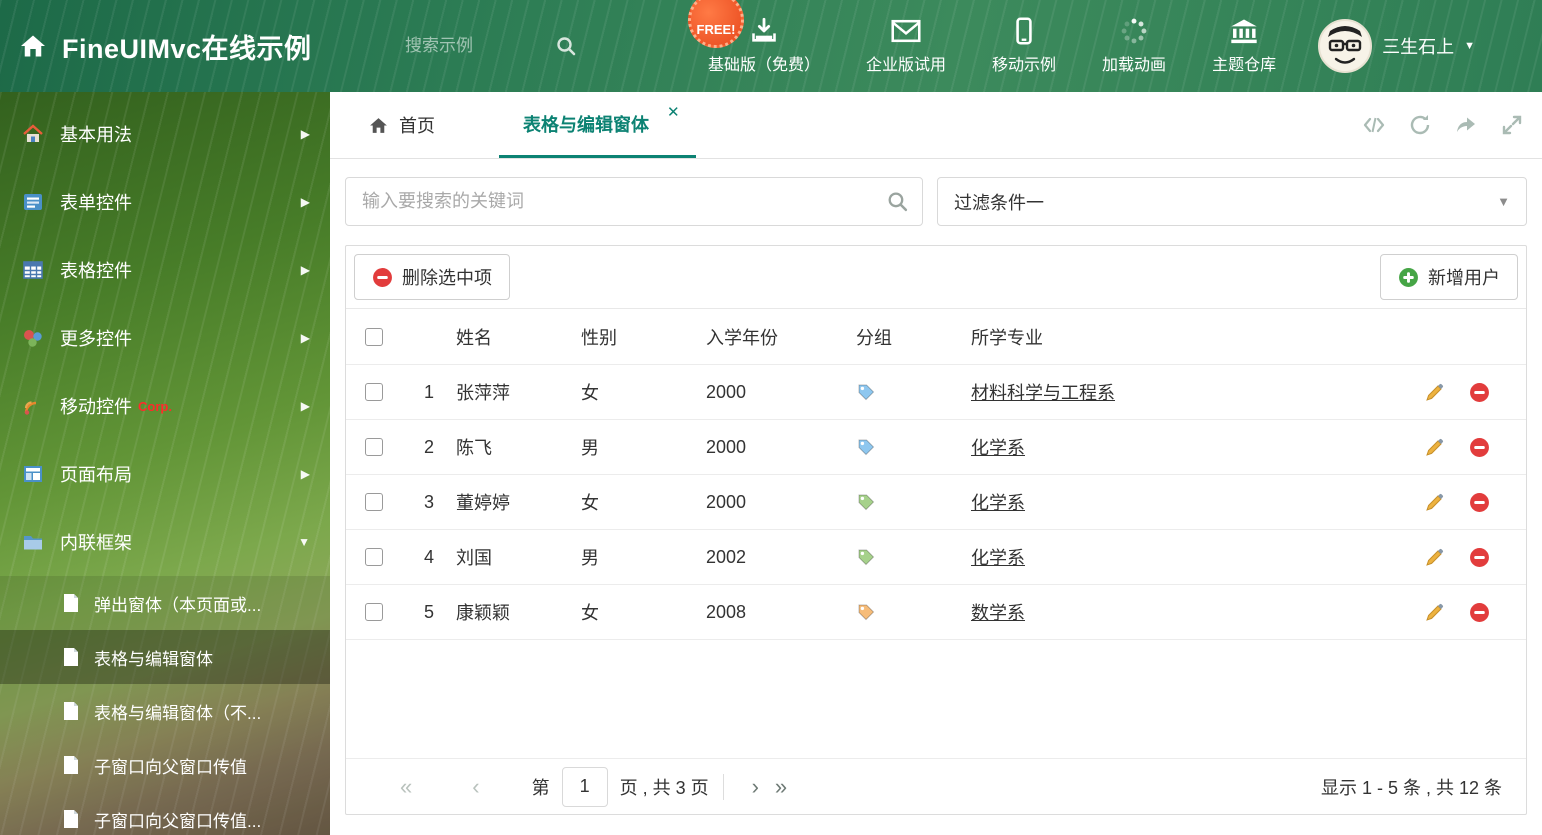 The image size is (1542, 835). Describe the element at coordinates (1396, 46) in the screenshot. I see `user-menu: 三生石上 ▼` at that location.